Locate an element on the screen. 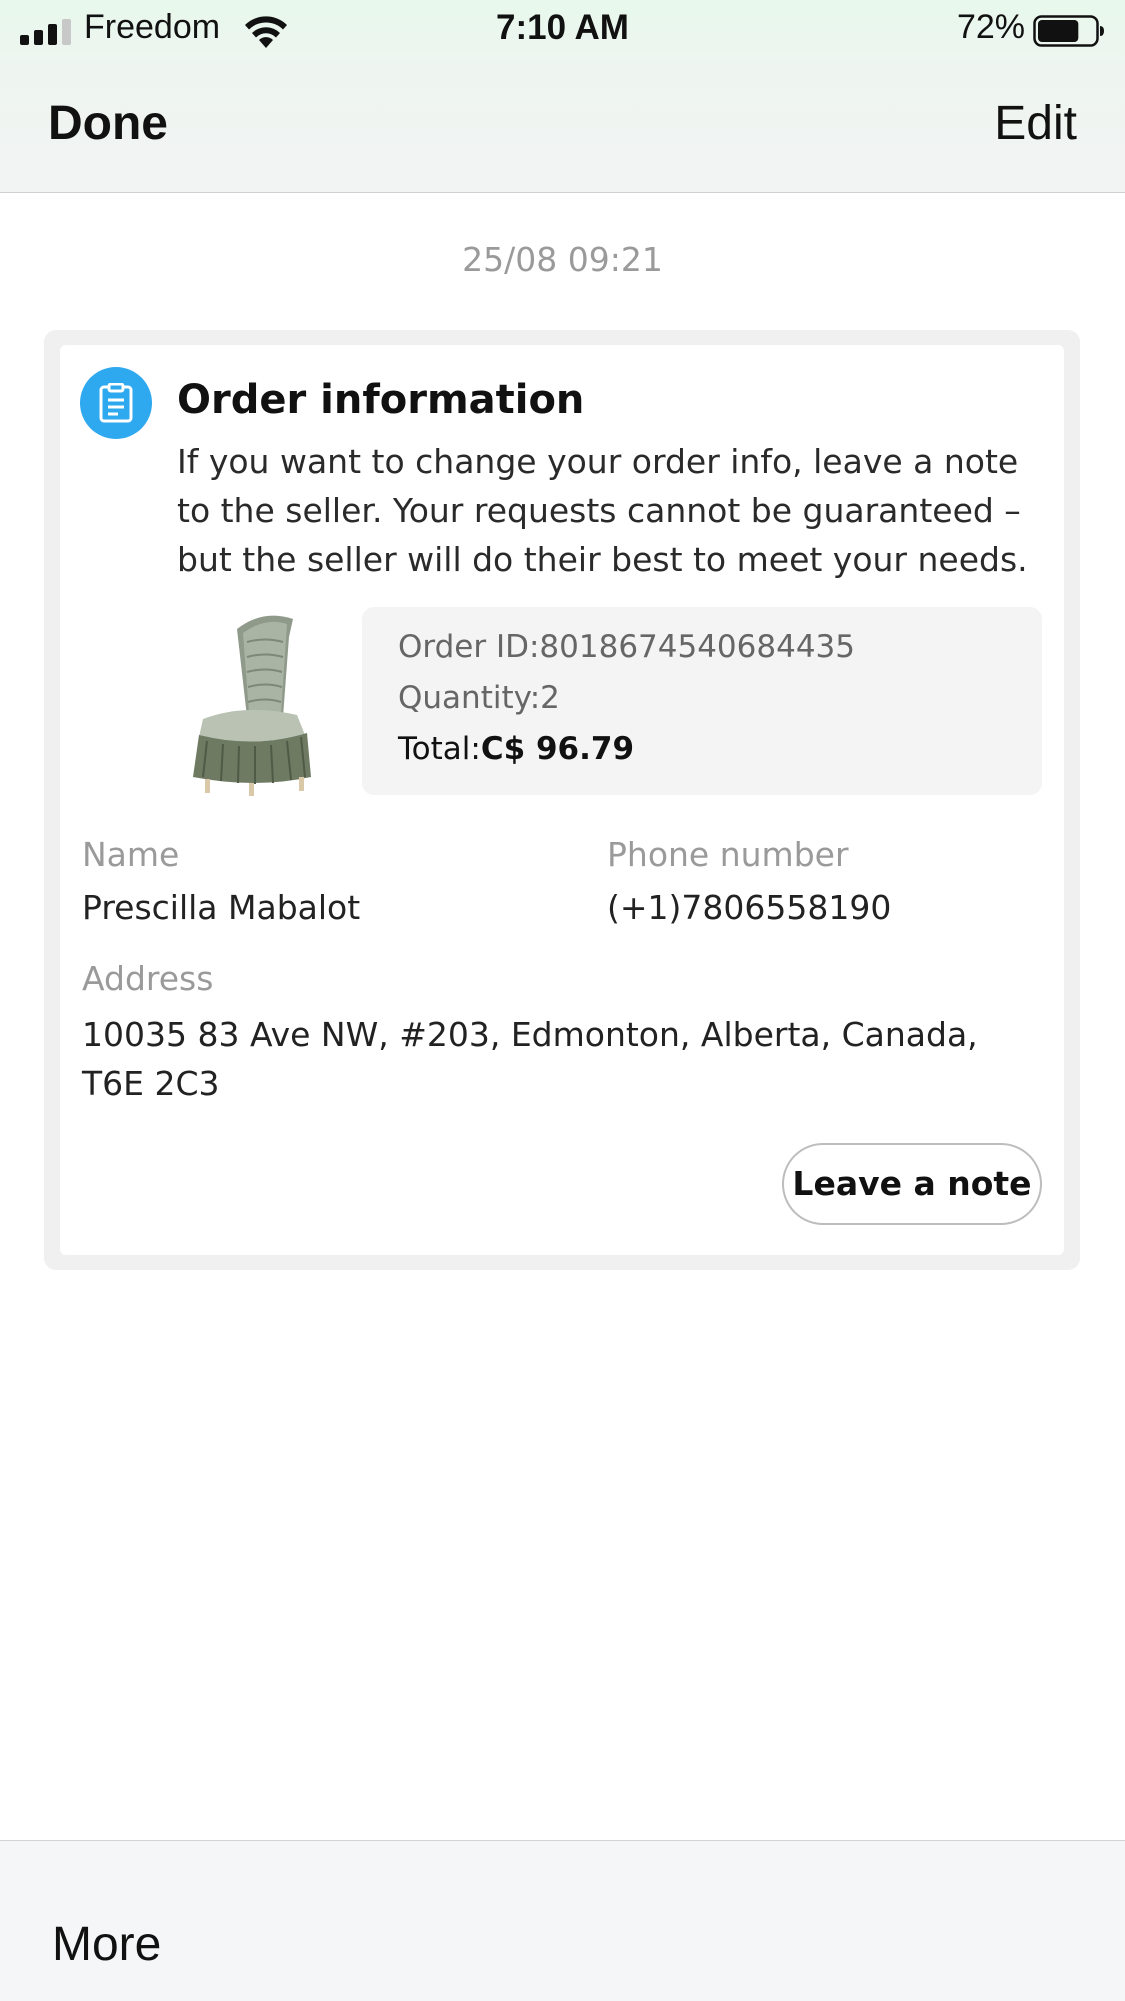 The image size is (1125, 2001). done-button: Done is located at coordinates (108, 123).